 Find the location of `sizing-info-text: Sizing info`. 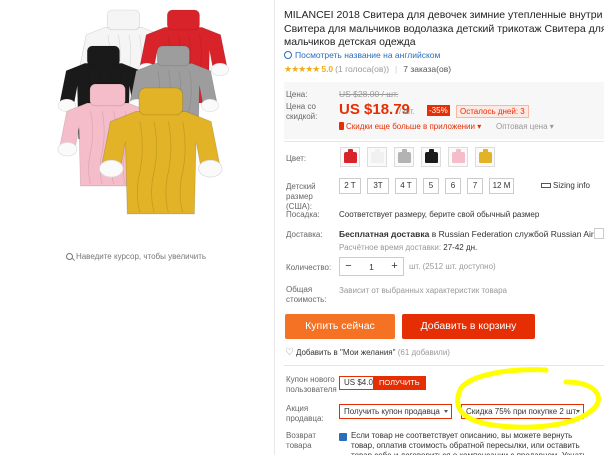

sizing-info-text: Sizing info is located at coordinates (571, 185).